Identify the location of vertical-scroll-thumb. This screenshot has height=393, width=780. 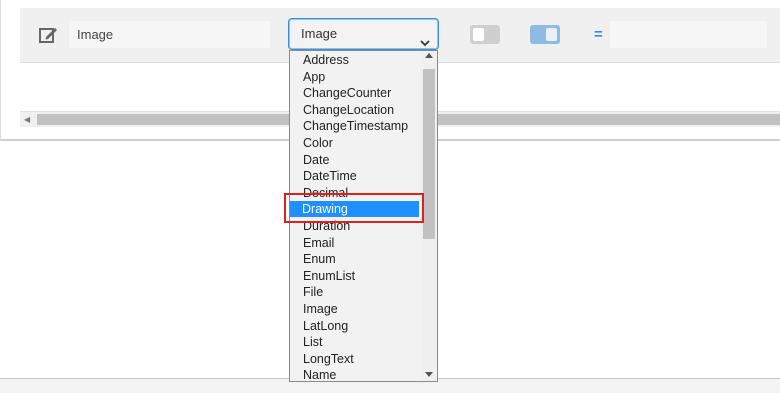
(429, 154).